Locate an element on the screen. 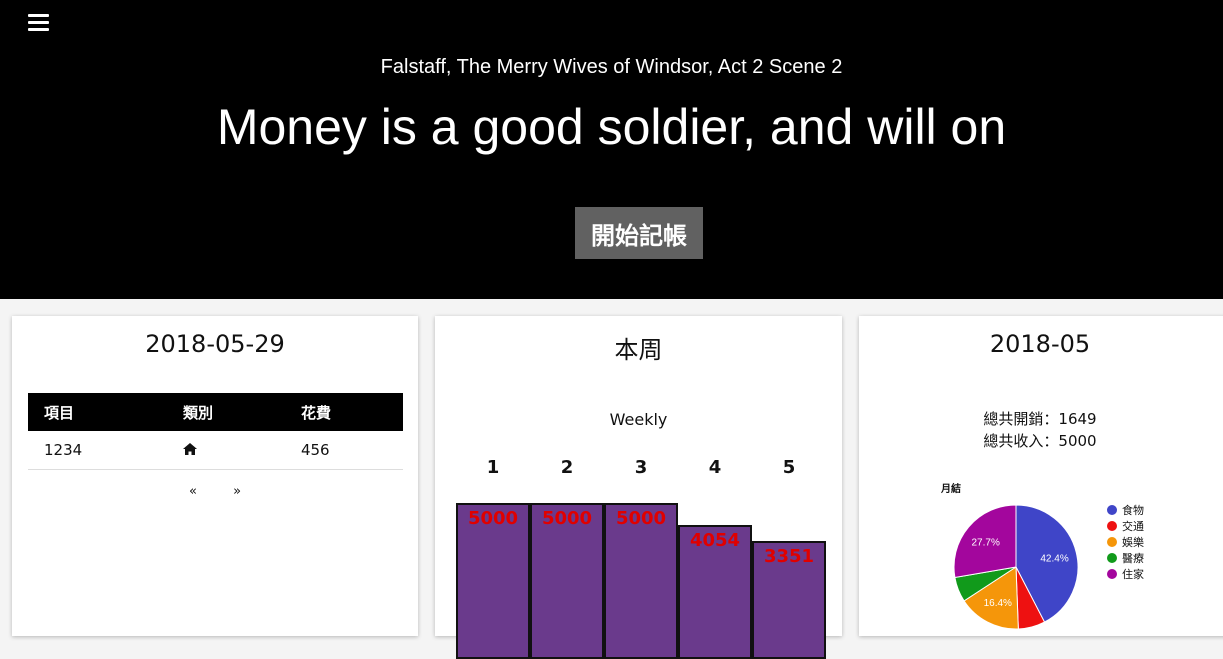  hamburger-menu-icon is located at coordinates (38, 23).